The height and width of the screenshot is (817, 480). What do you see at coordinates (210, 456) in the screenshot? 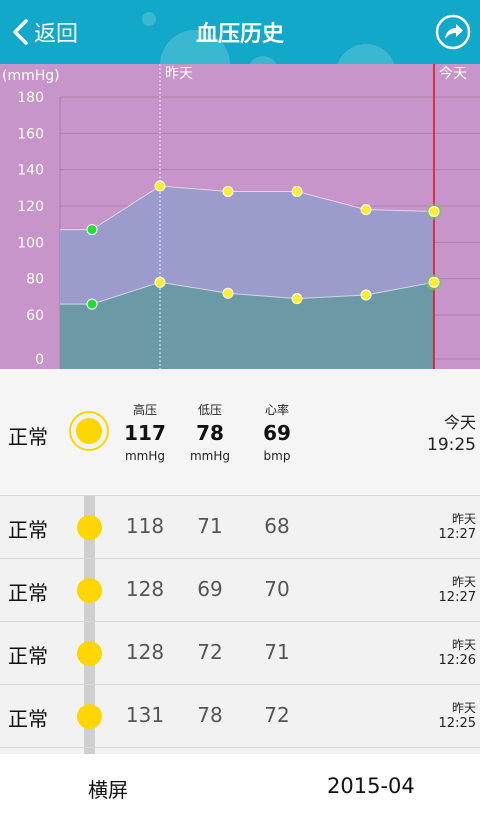
I see `dia-unit: mmHg` at bounding box center [210, 456].